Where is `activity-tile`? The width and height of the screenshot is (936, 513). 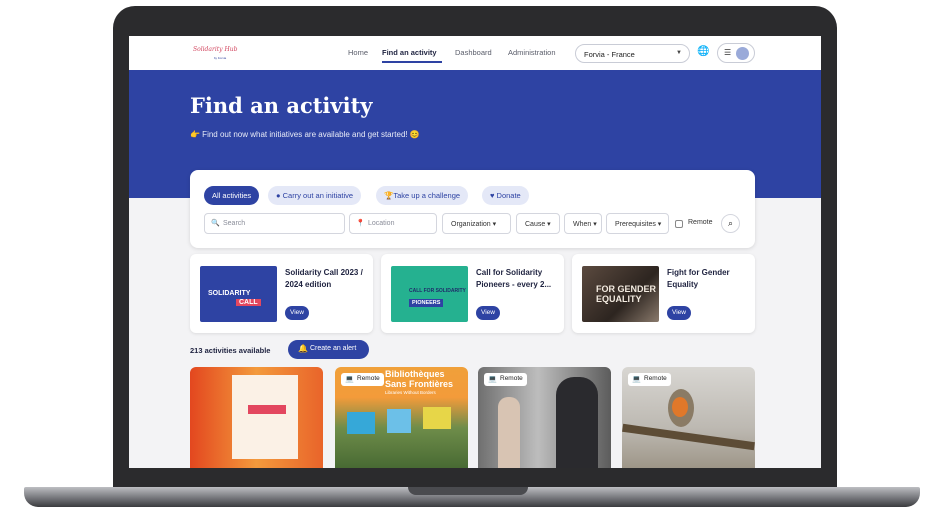
activity-tile is located at coordinates (256, 417).